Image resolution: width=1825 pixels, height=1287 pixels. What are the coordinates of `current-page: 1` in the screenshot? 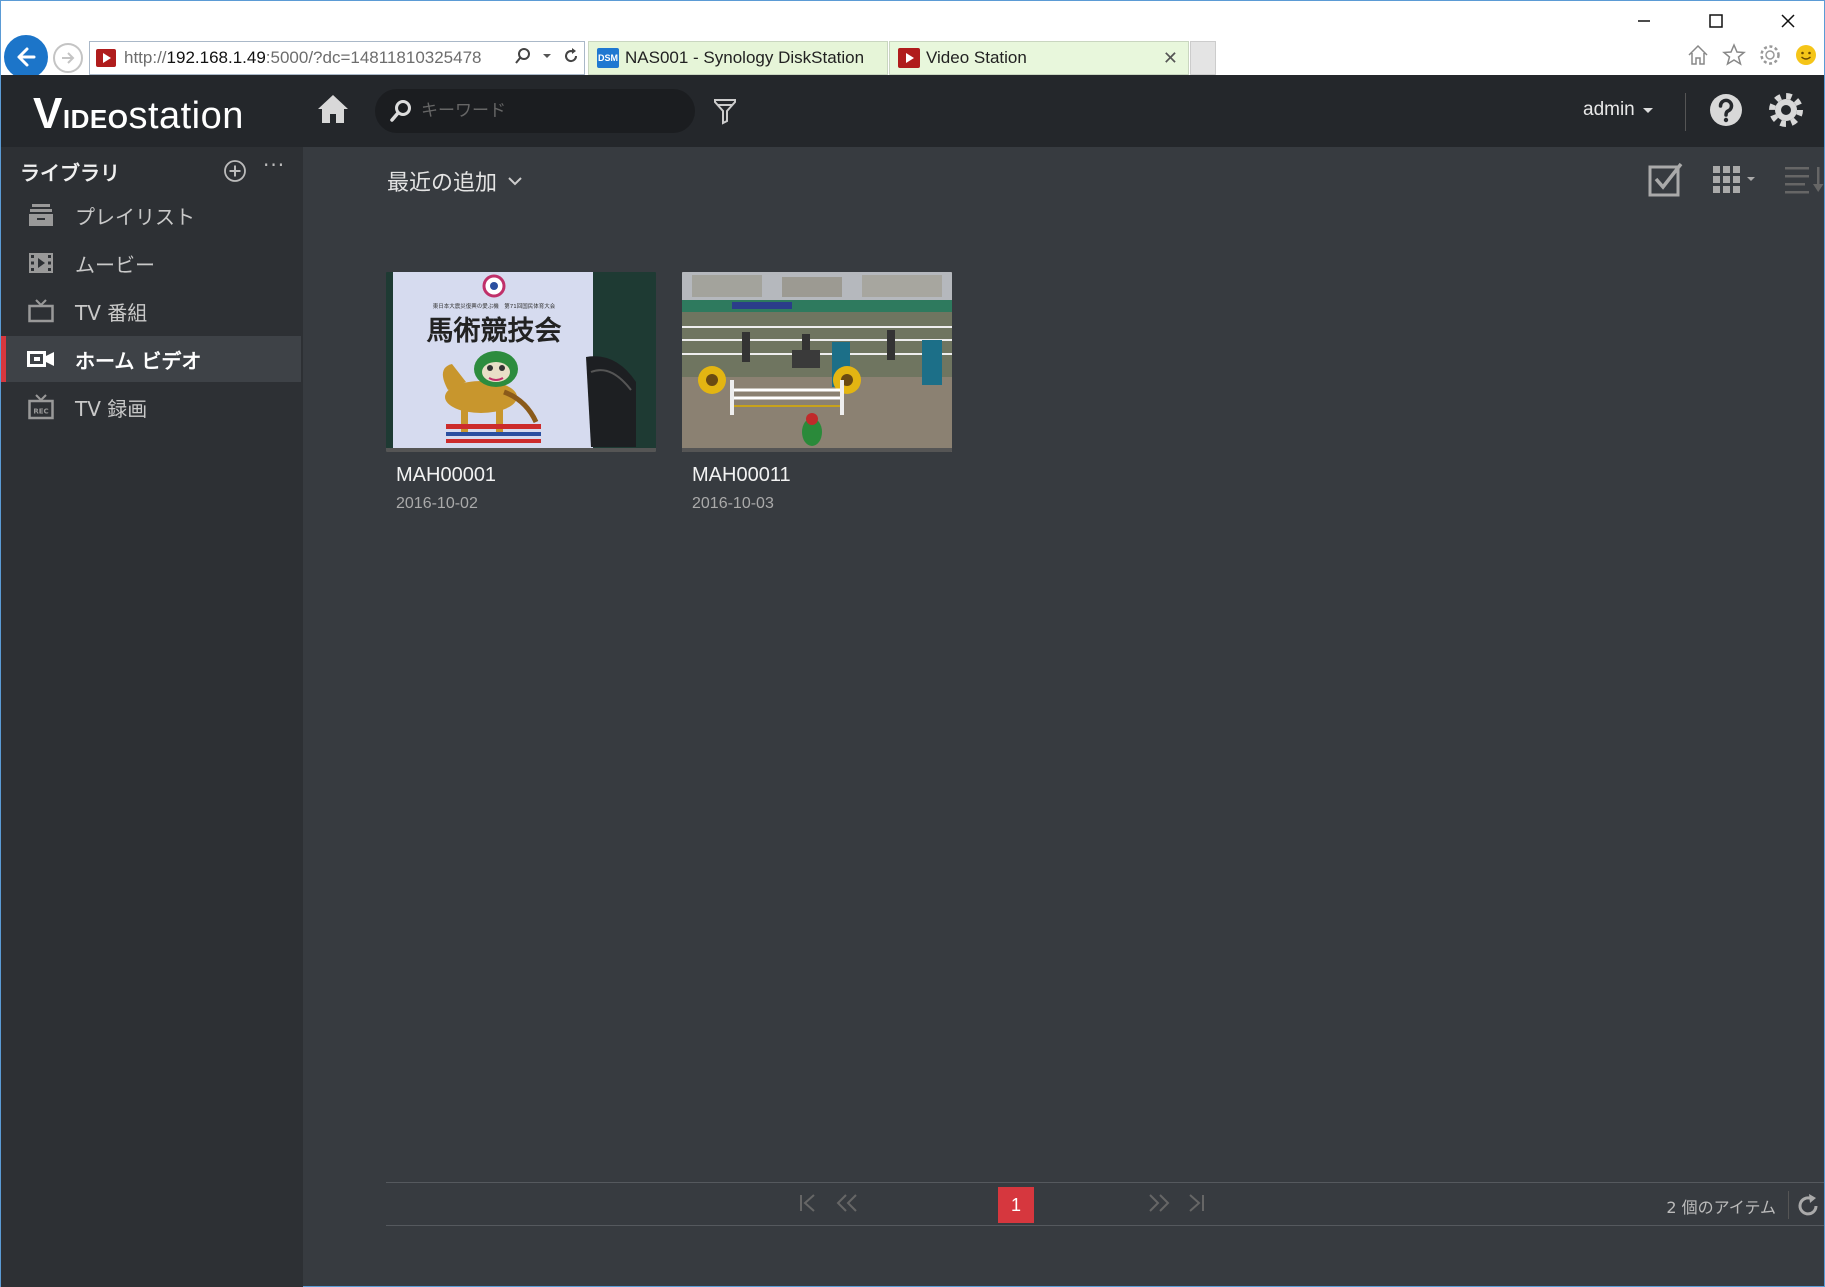 It's located at (1016, 1205).